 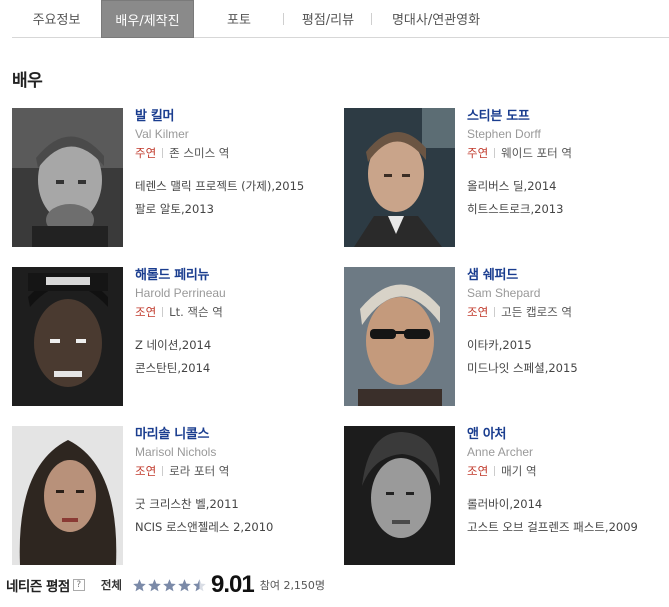 I want to click on actor-english-name: Val Kilmer, so click(x=162, y=134).